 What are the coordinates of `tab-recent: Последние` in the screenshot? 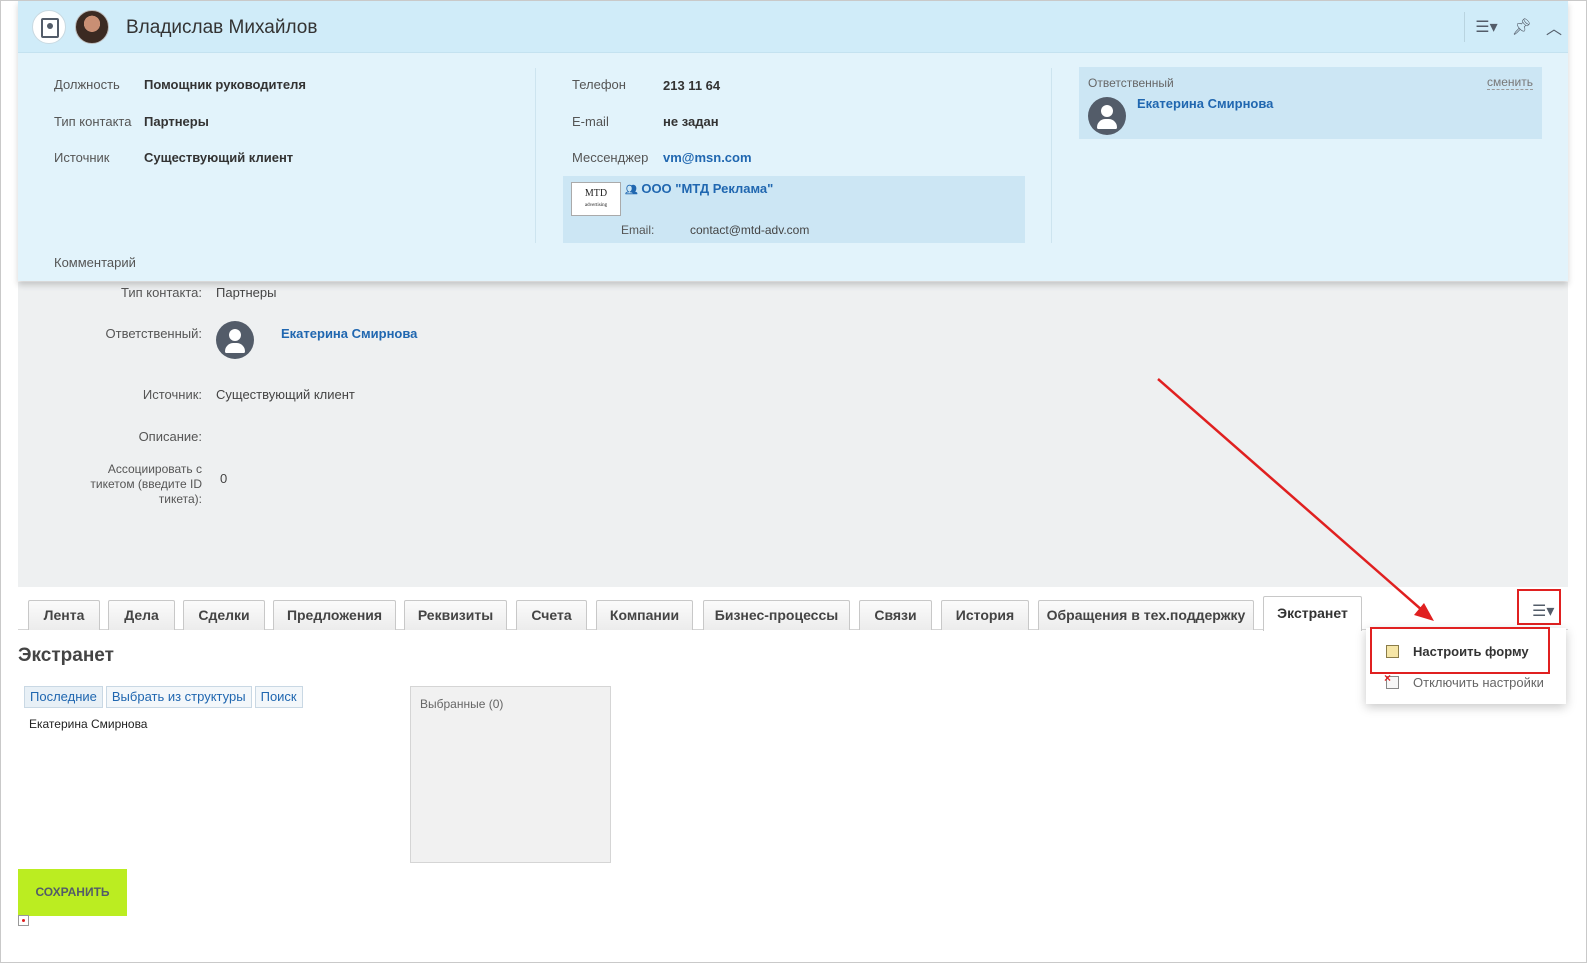 It's located at (63, 697).